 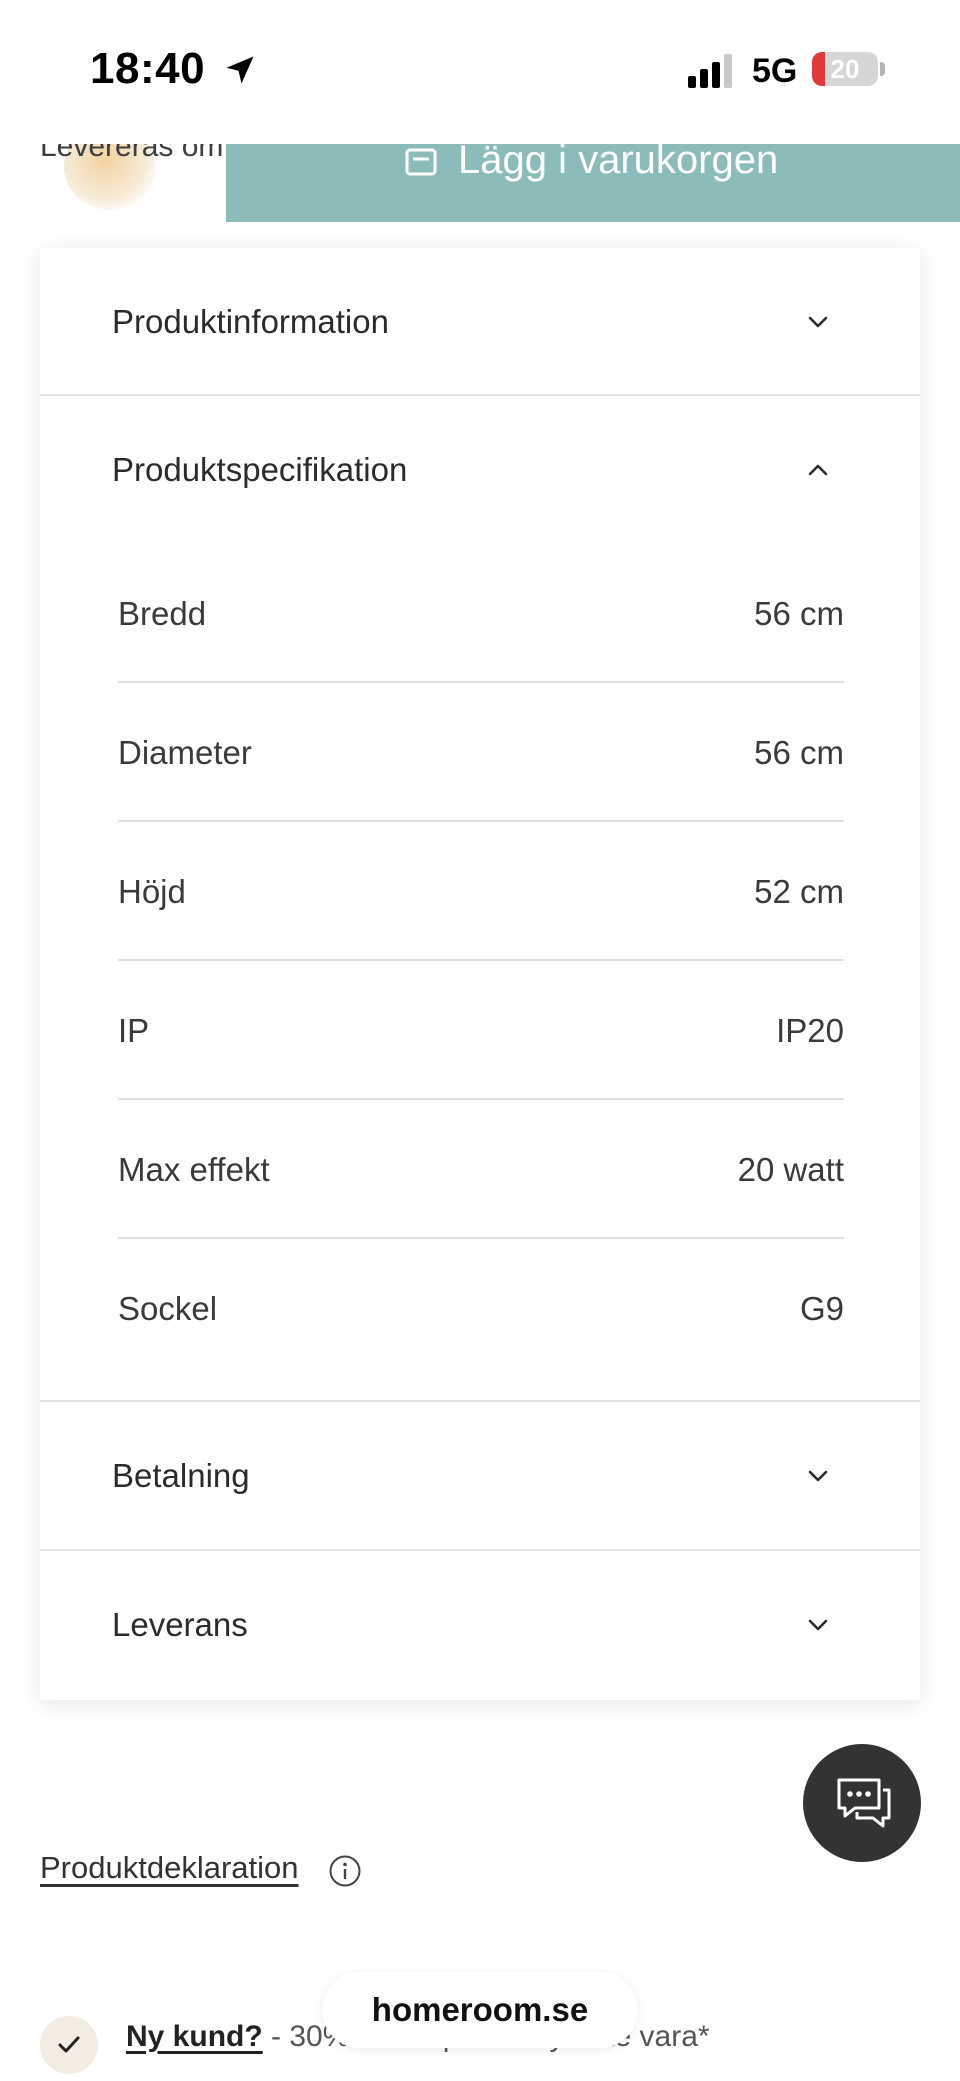 What do you see at coordinates (480, 72) in the screenshot?
I see `status-bar: 18:40 5G 20` at bounding box center [480, 72].